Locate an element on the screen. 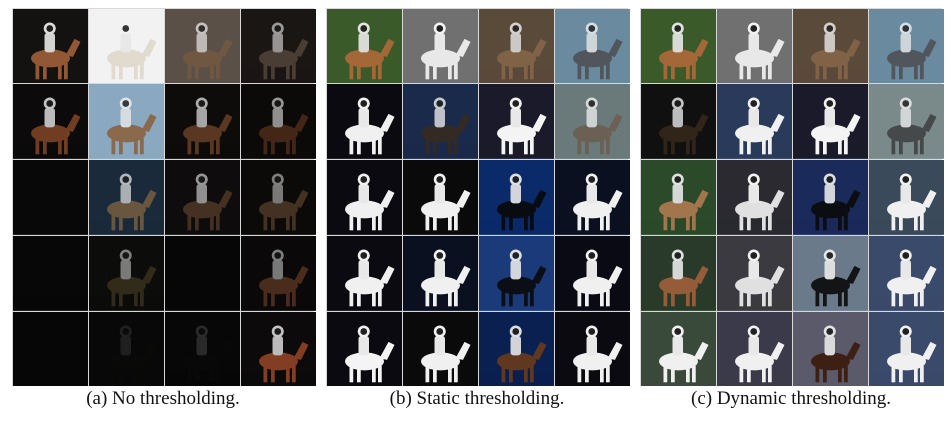 Image resolution: width=951 pixels, height=422 pixels. caption-dynamic-thresholding: (c) Dynamic thresholding. is located at coordinates (791, 398).